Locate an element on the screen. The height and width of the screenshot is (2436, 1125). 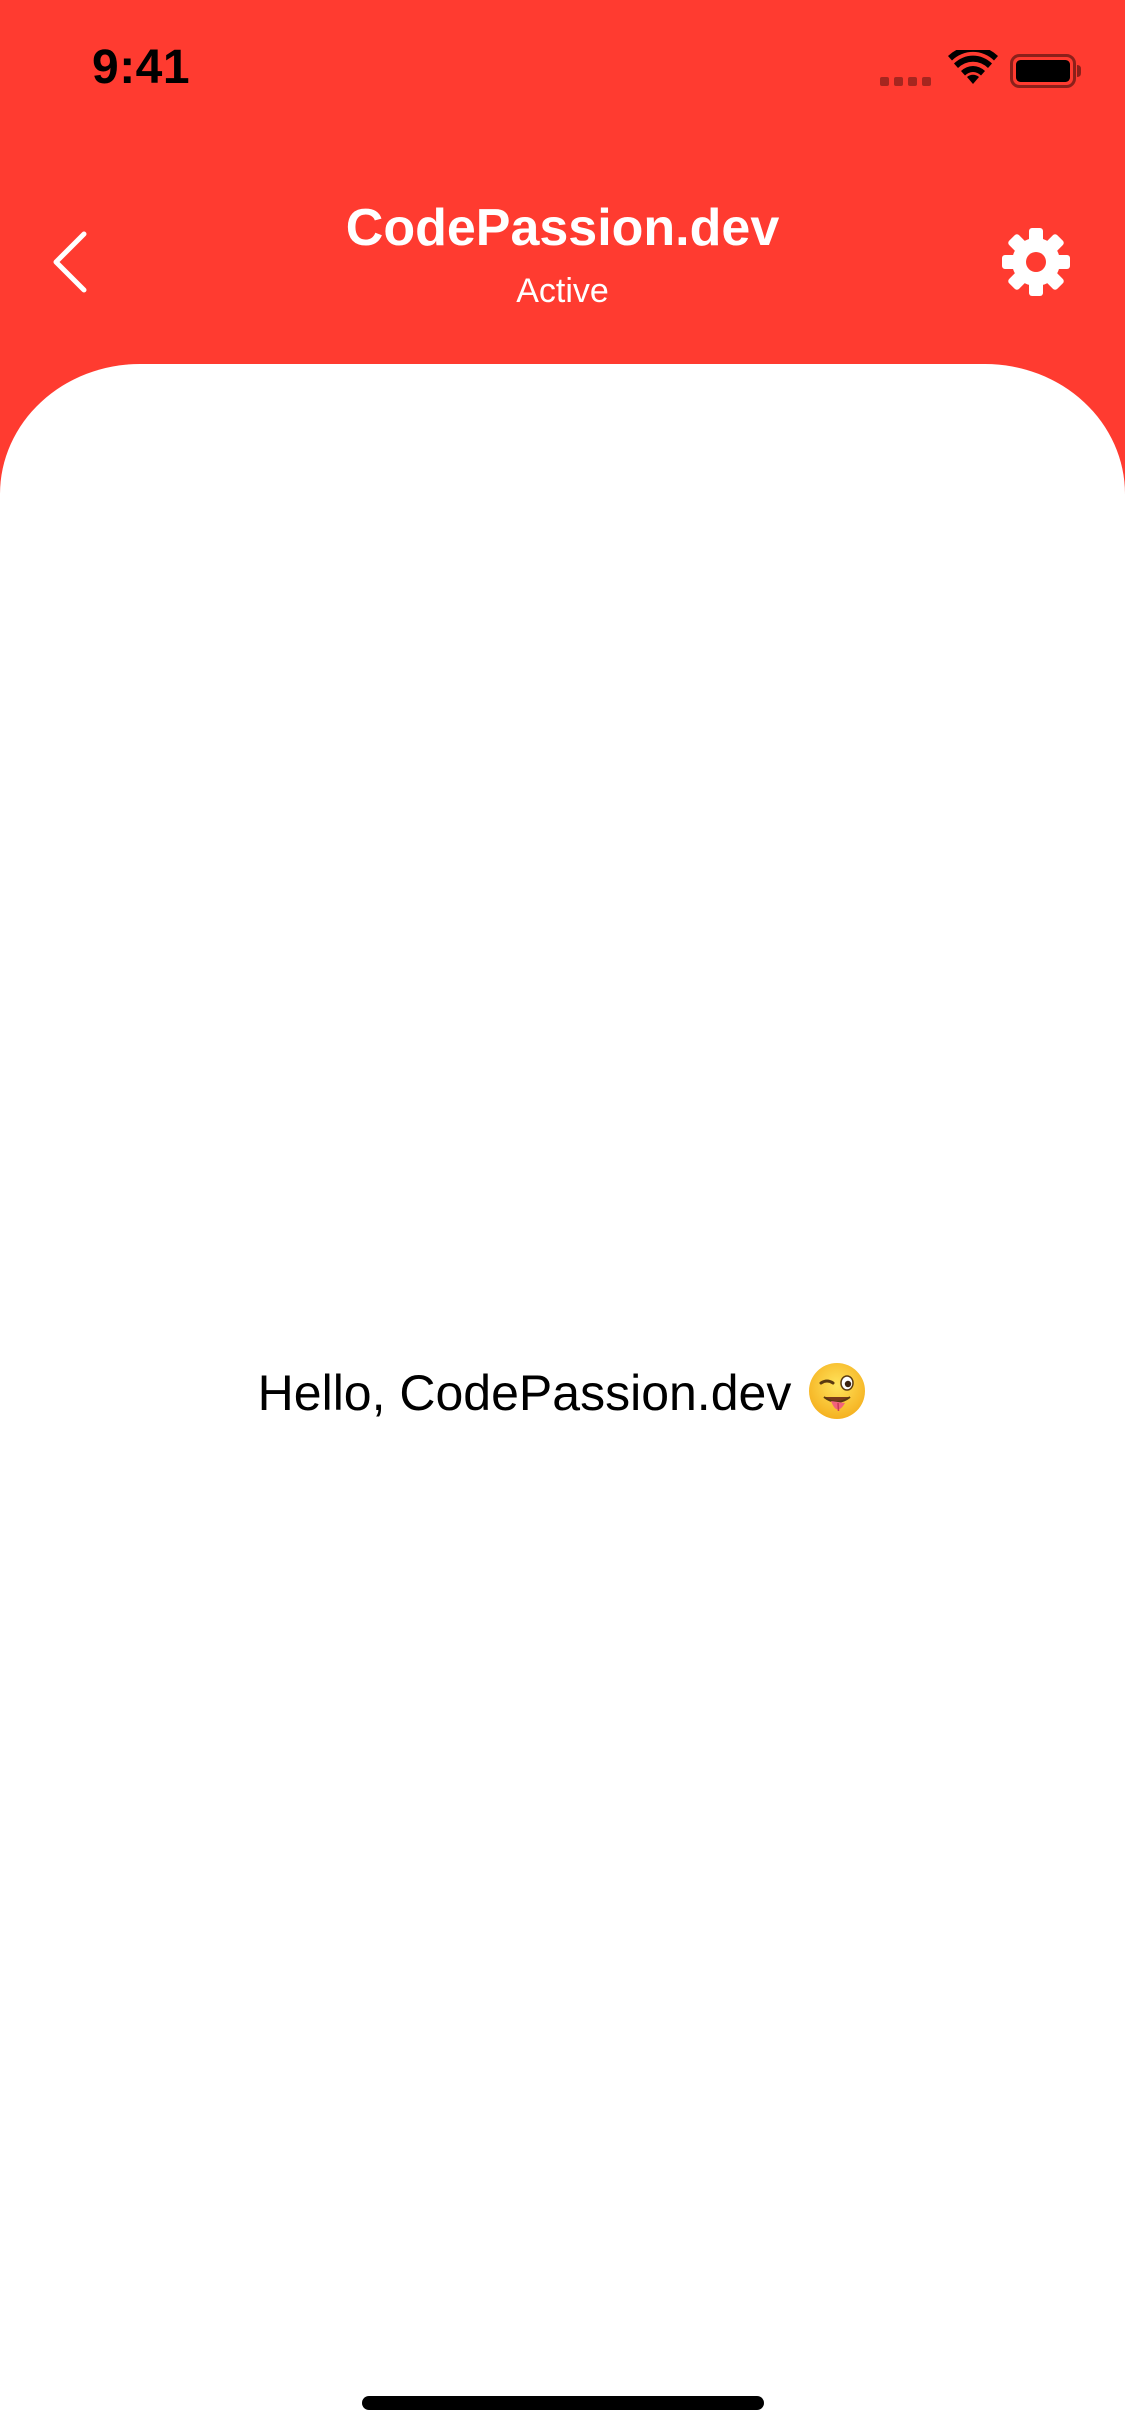
winking-face-with-tongue-icon is located at coordinates (837, 1390).